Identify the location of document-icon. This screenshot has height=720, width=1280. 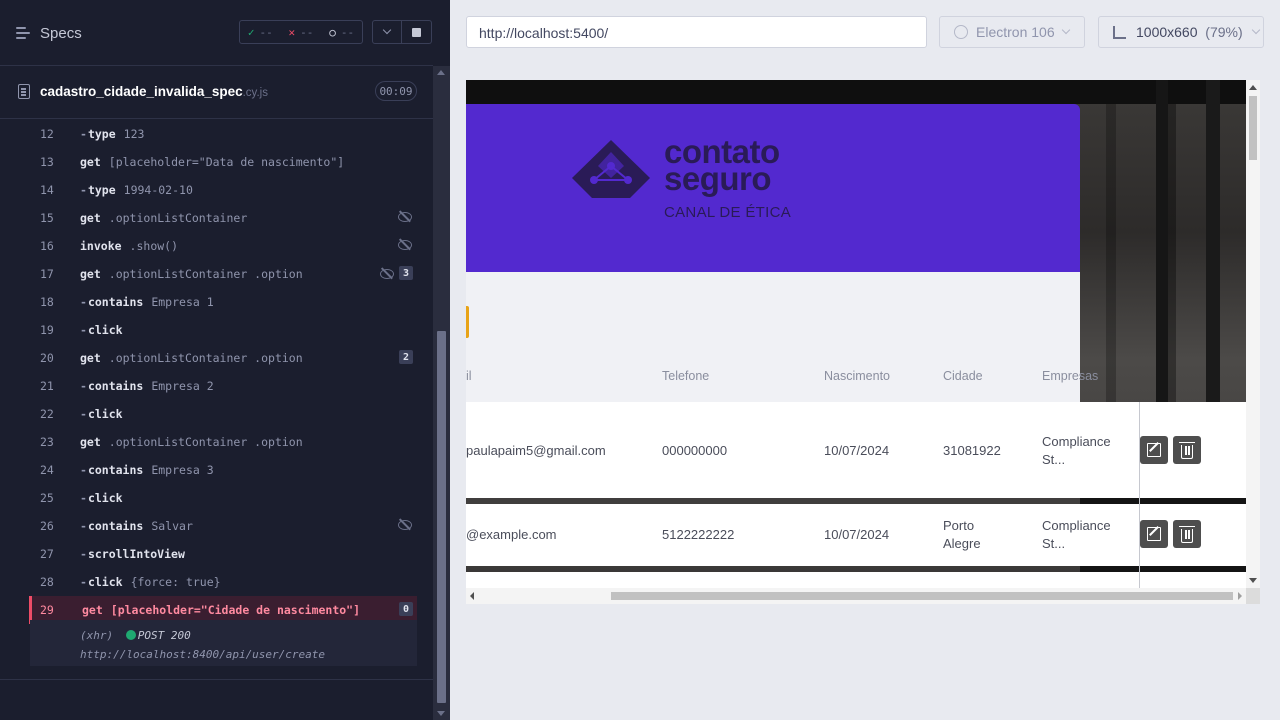
(24, 91).